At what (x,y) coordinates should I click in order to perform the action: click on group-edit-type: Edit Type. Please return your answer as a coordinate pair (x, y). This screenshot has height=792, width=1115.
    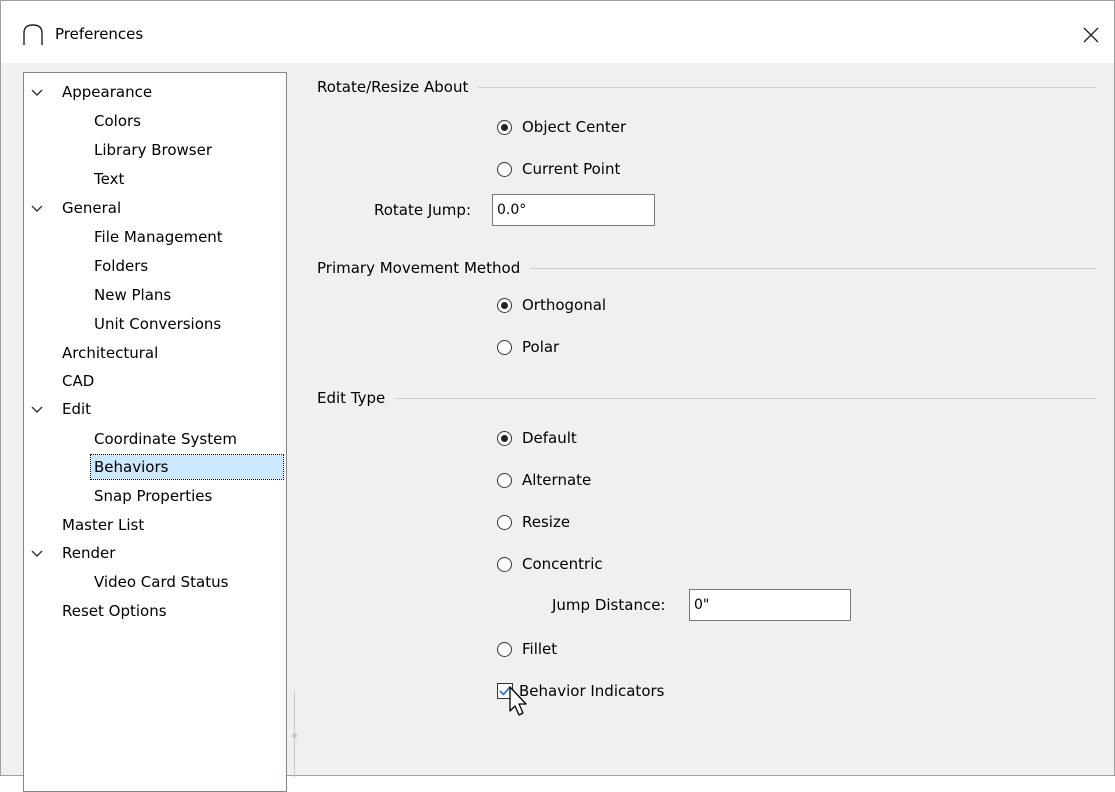
    Looking at the image, I should click on (706, 398).